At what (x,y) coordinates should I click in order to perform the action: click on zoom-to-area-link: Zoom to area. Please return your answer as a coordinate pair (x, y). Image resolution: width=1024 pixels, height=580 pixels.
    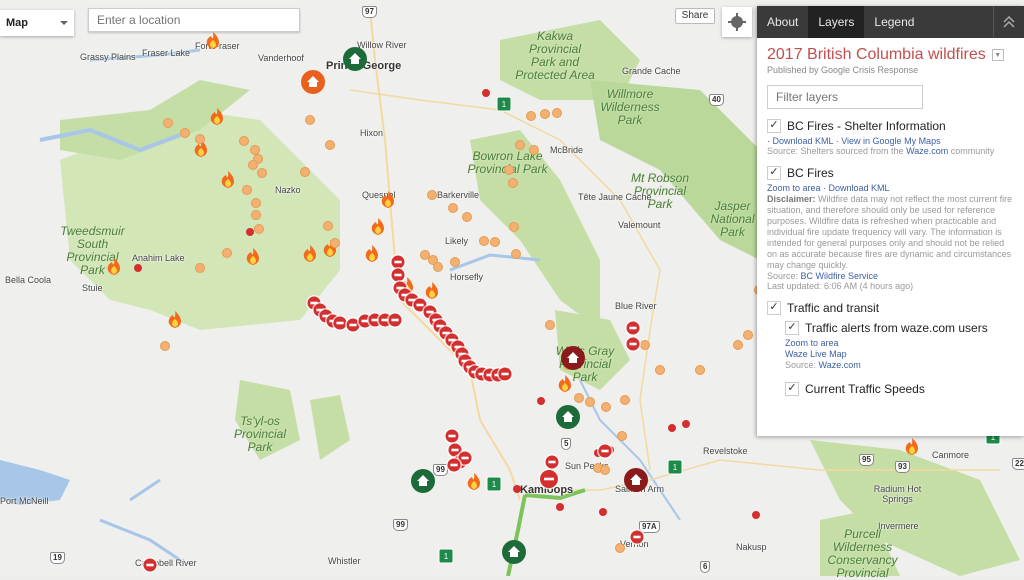
    Looking at the image, I should click on (899, 343).